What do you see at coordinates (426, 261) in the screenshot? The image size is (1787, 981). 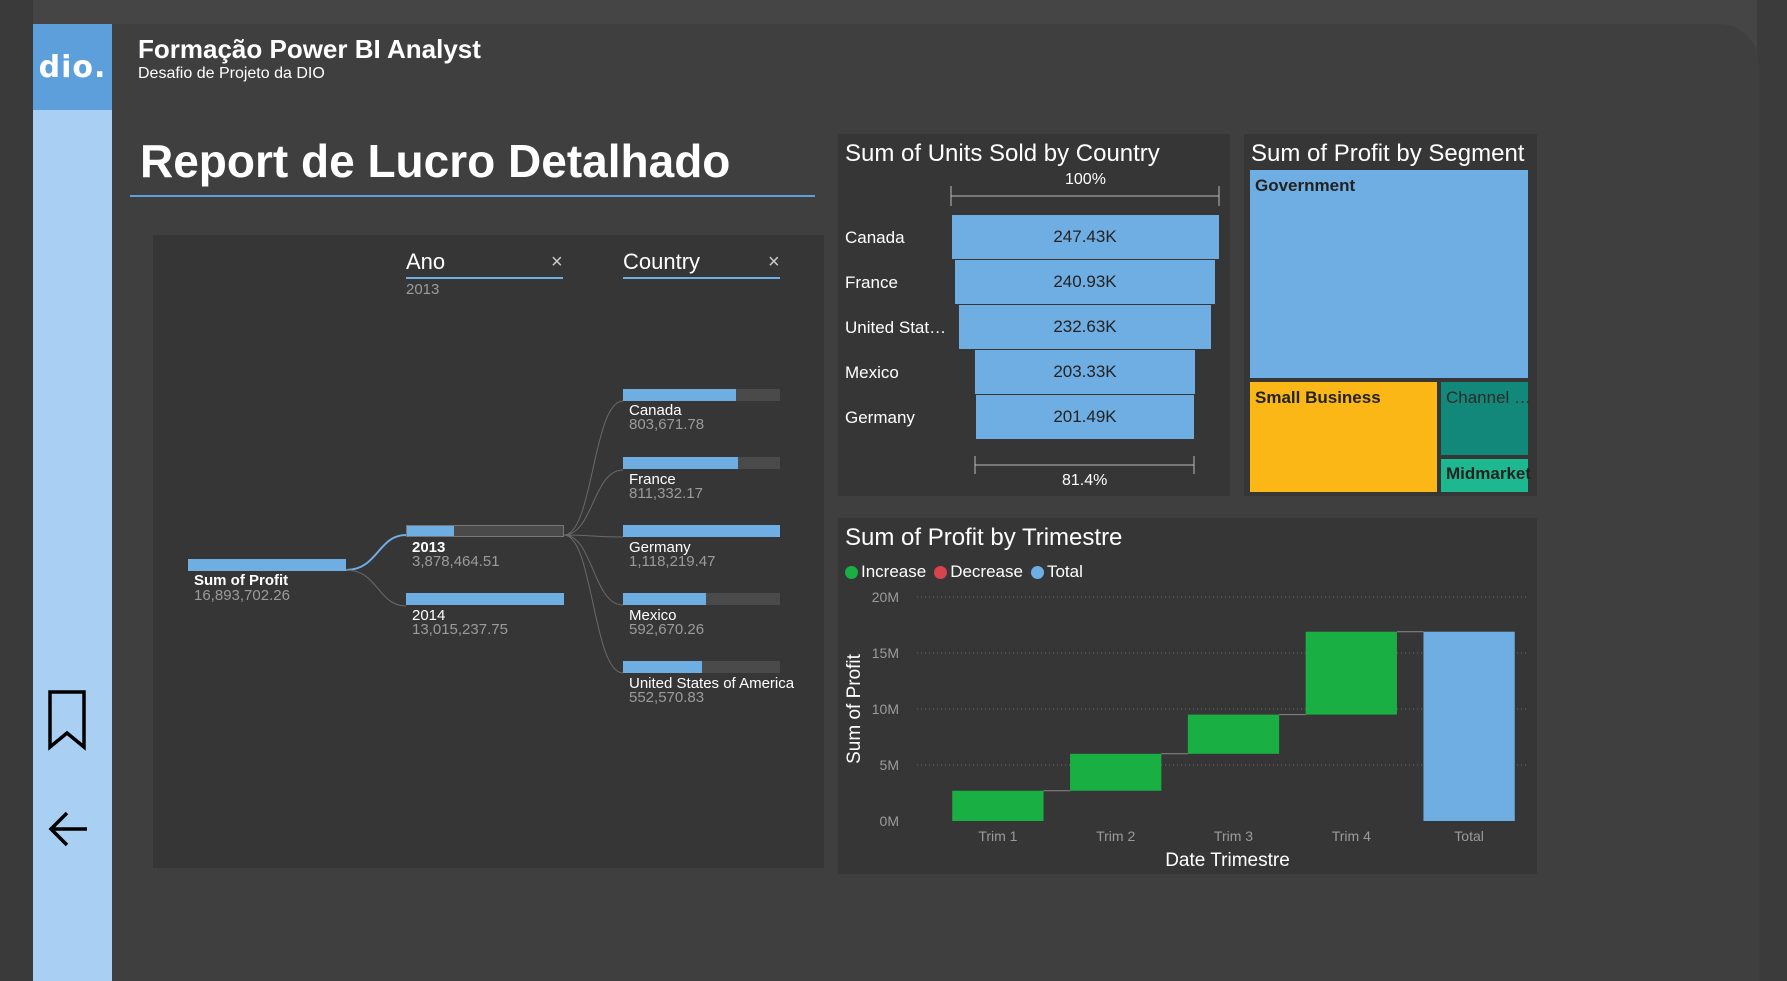 I see `level-header-ano: Ano` at bounding box center [426, 261].